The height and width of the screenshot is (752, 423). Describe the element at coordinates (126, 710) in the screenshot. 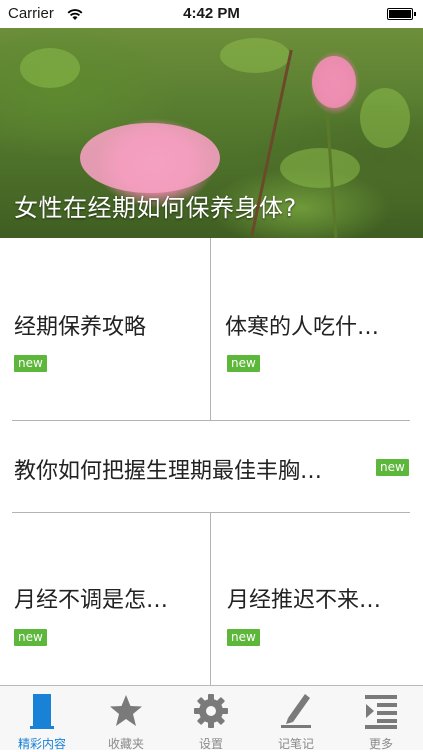

I see `star-icon` at that location.